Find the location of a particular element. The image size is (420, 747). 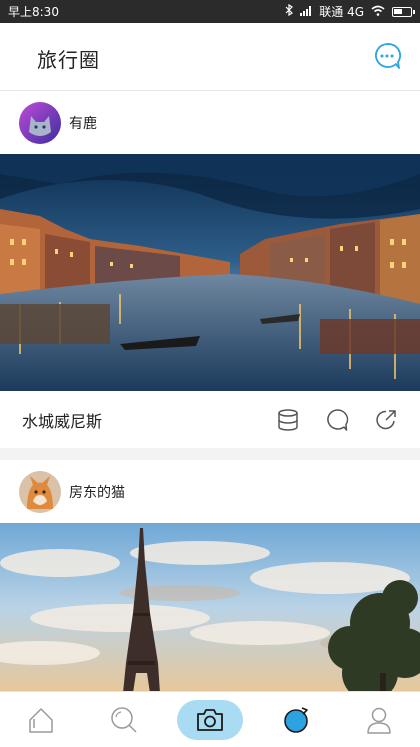

tab-discover is located at coordinates (296, 720).